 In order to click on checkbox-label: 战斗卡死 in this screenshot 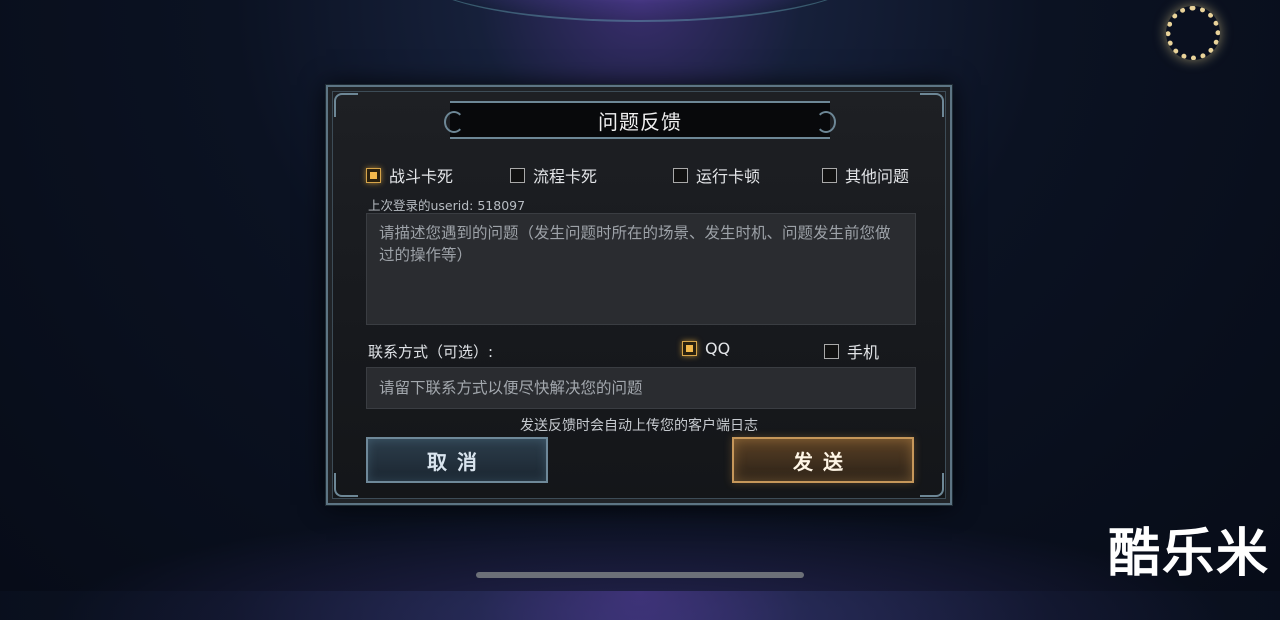, I will do `click(421, 176)`.